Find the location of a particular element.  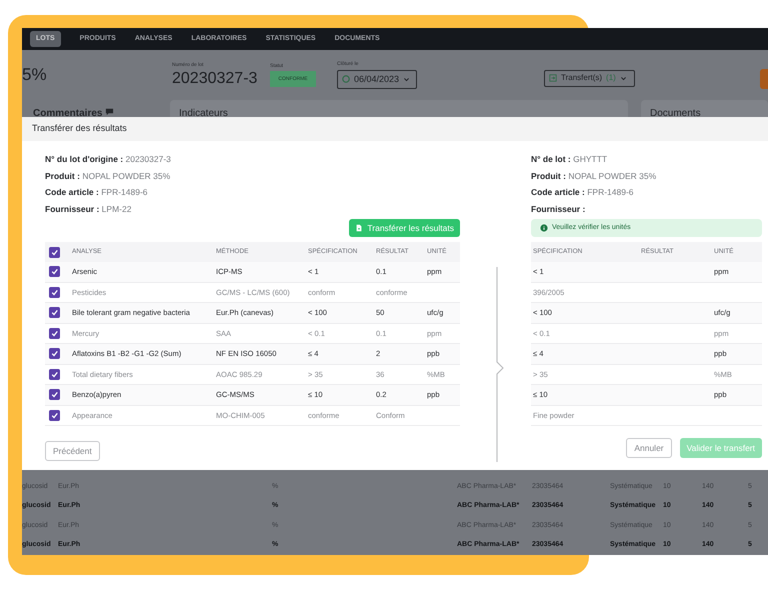

panel-title: Commentaires is located at coordinates (67, 114).